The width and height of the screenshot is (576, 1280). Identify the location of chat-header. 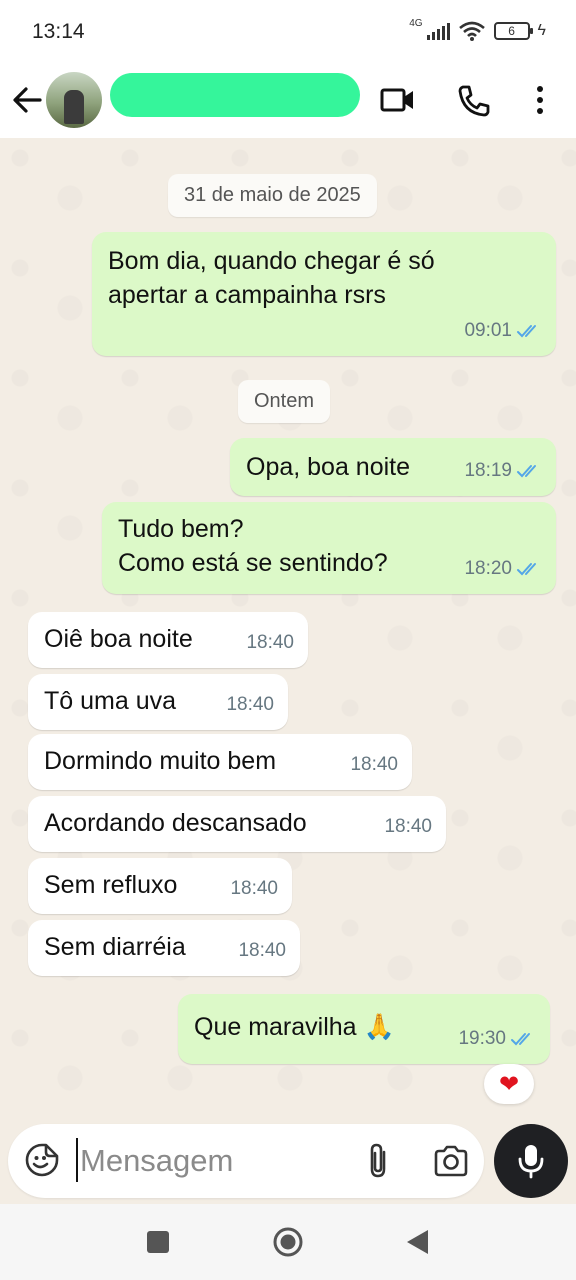
(288, 100).